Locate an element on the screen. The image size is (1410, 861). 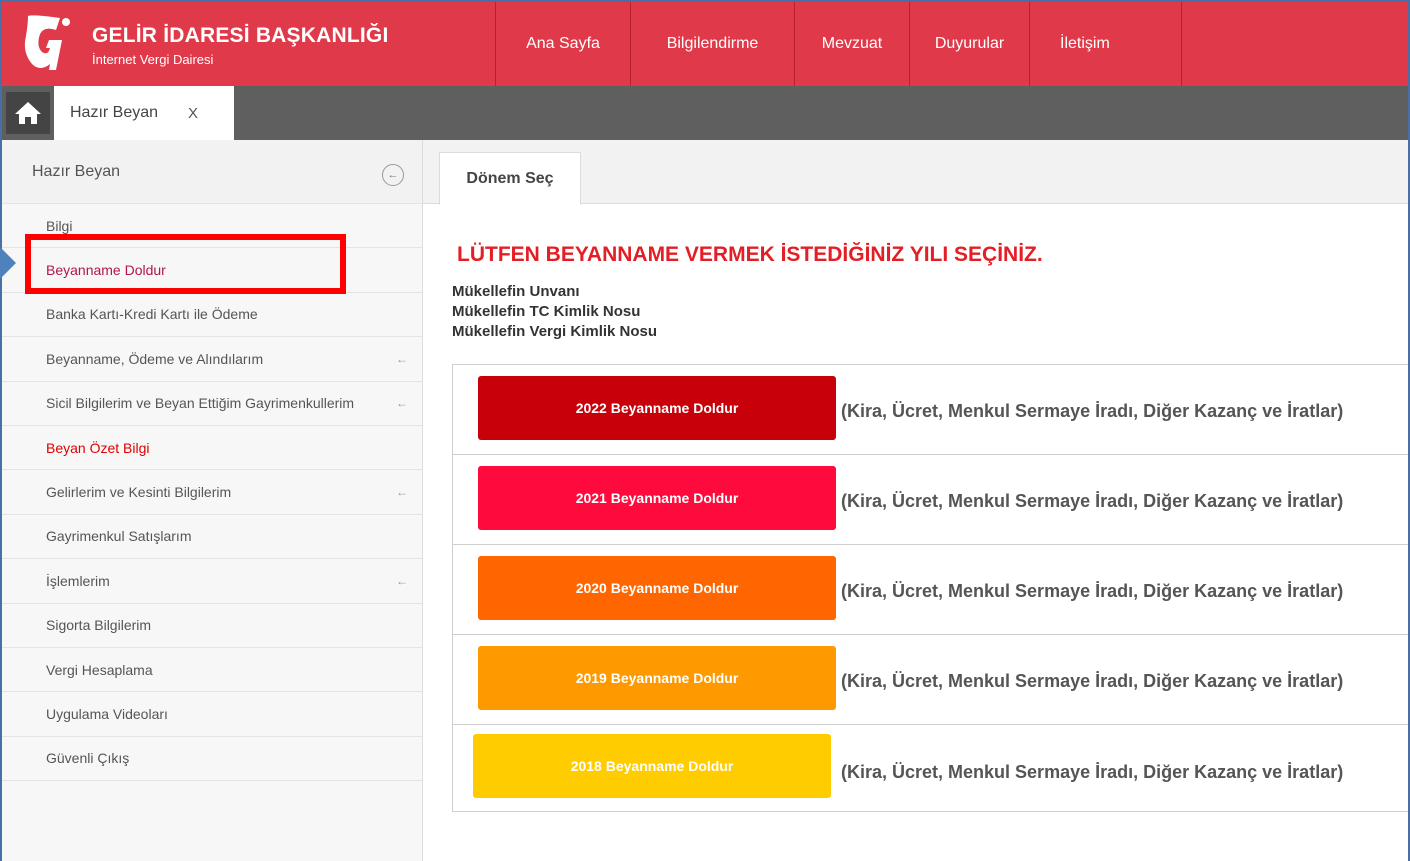
tab-hazir-beyan: Hazır Beyan X is located at coordinates (144, 113).